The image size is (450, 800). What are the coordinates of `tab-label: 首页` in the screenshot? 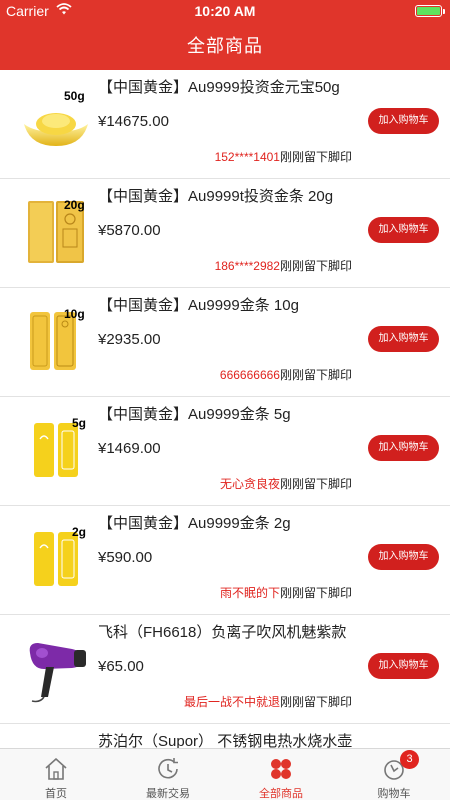 It's located at (56, 794).